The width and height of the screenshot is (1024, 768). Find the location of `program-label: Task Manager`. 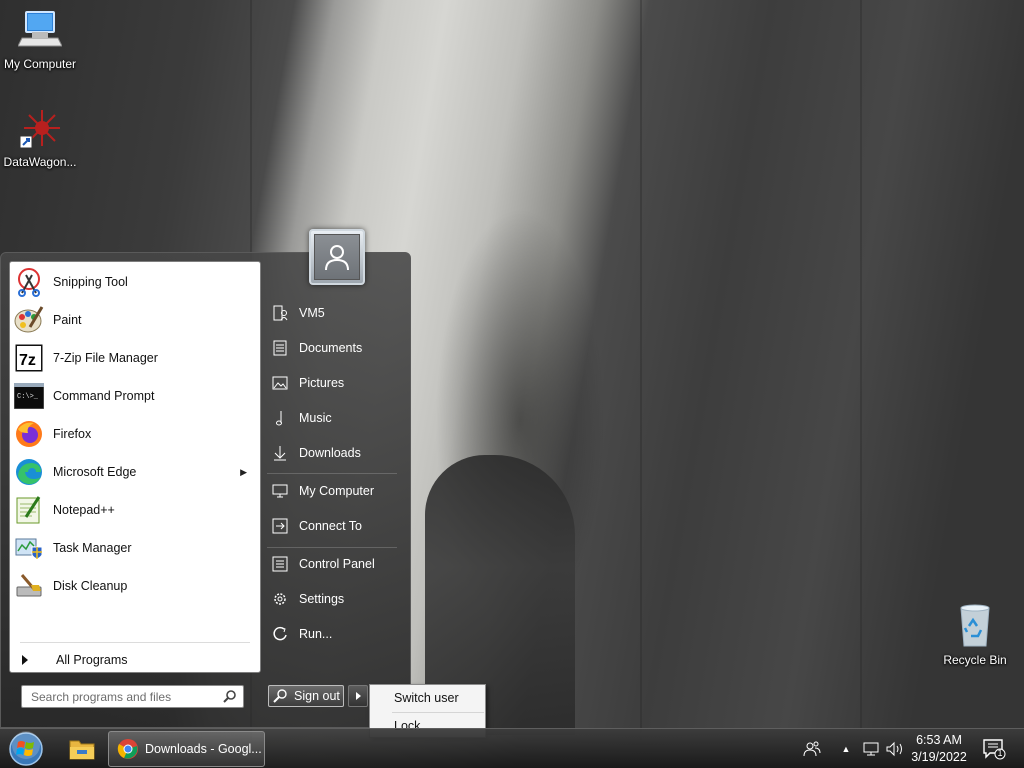

program-label: Task Manager is located at coordinates (92, 548).